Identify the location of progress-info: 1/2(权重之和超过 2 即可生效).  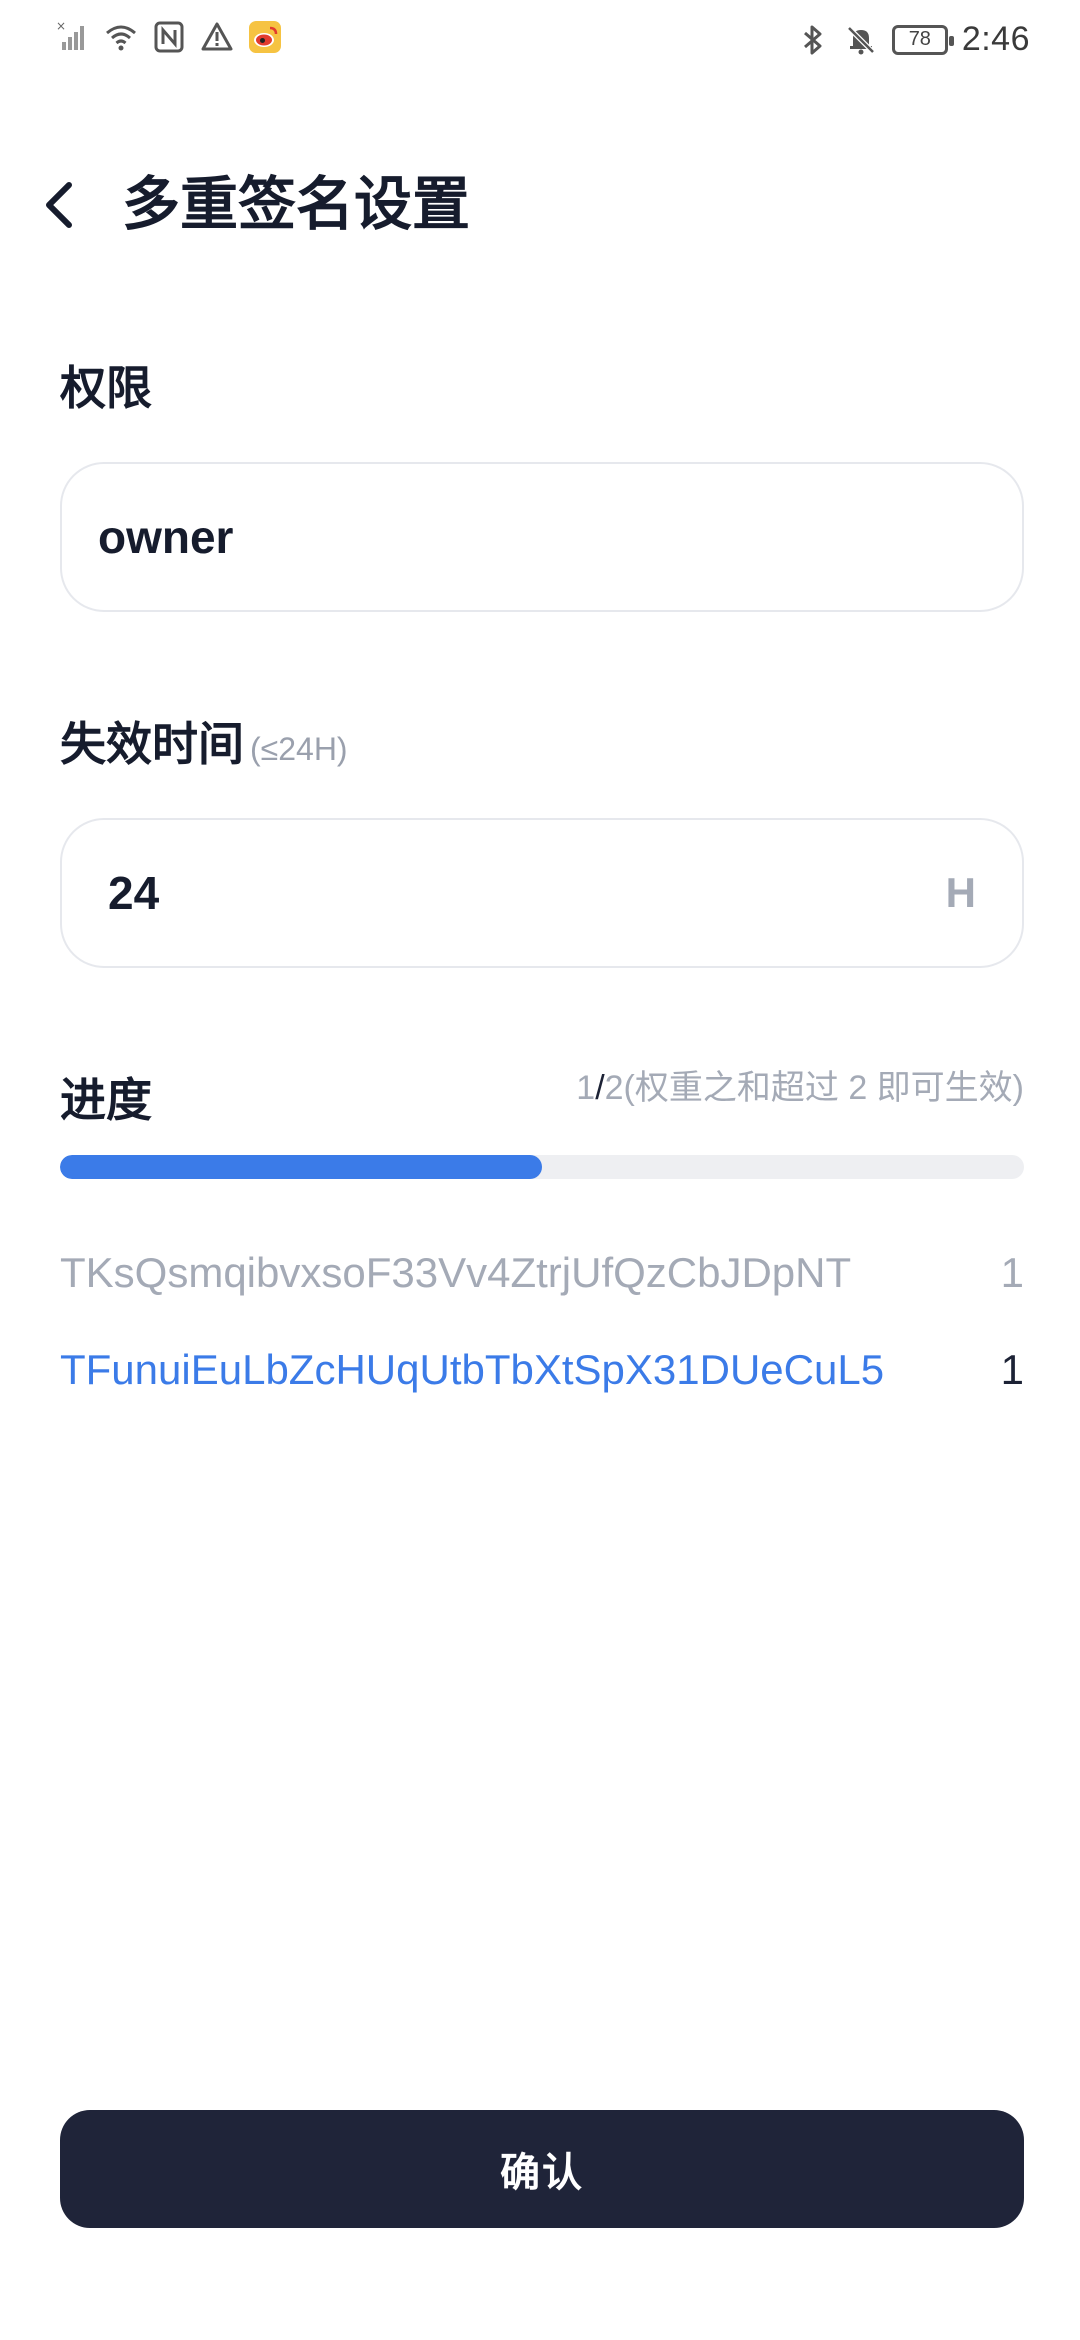
(800, 1084).